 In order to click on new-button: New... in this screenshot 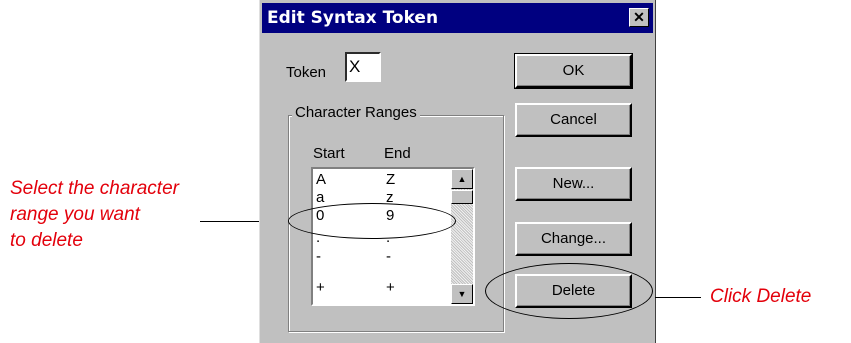, I will do `click(573, 184)`.